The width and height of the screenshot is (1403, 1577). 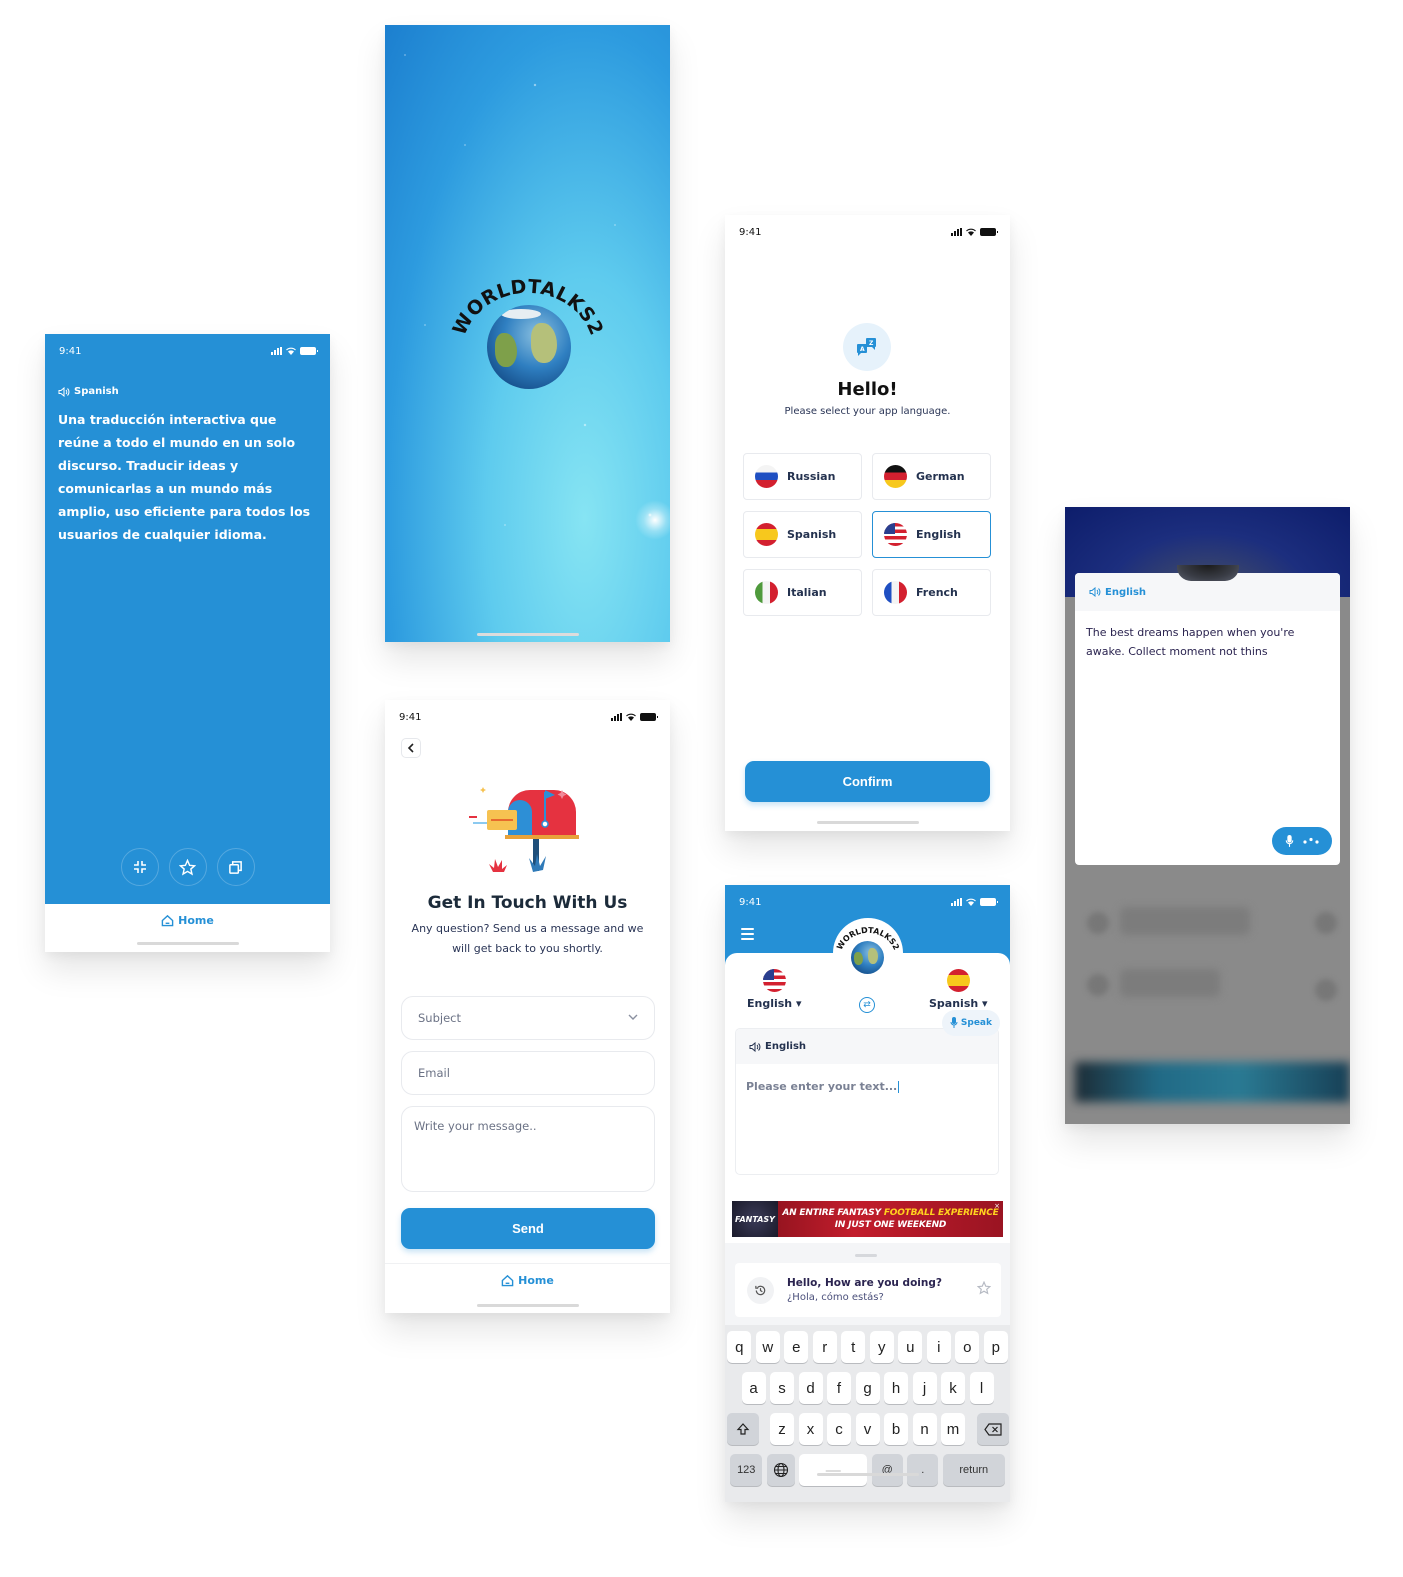 What do you see at coordinates (881, 1347) in the screenshot?
I see `key-y: y` at bounding box center [881, 1347].